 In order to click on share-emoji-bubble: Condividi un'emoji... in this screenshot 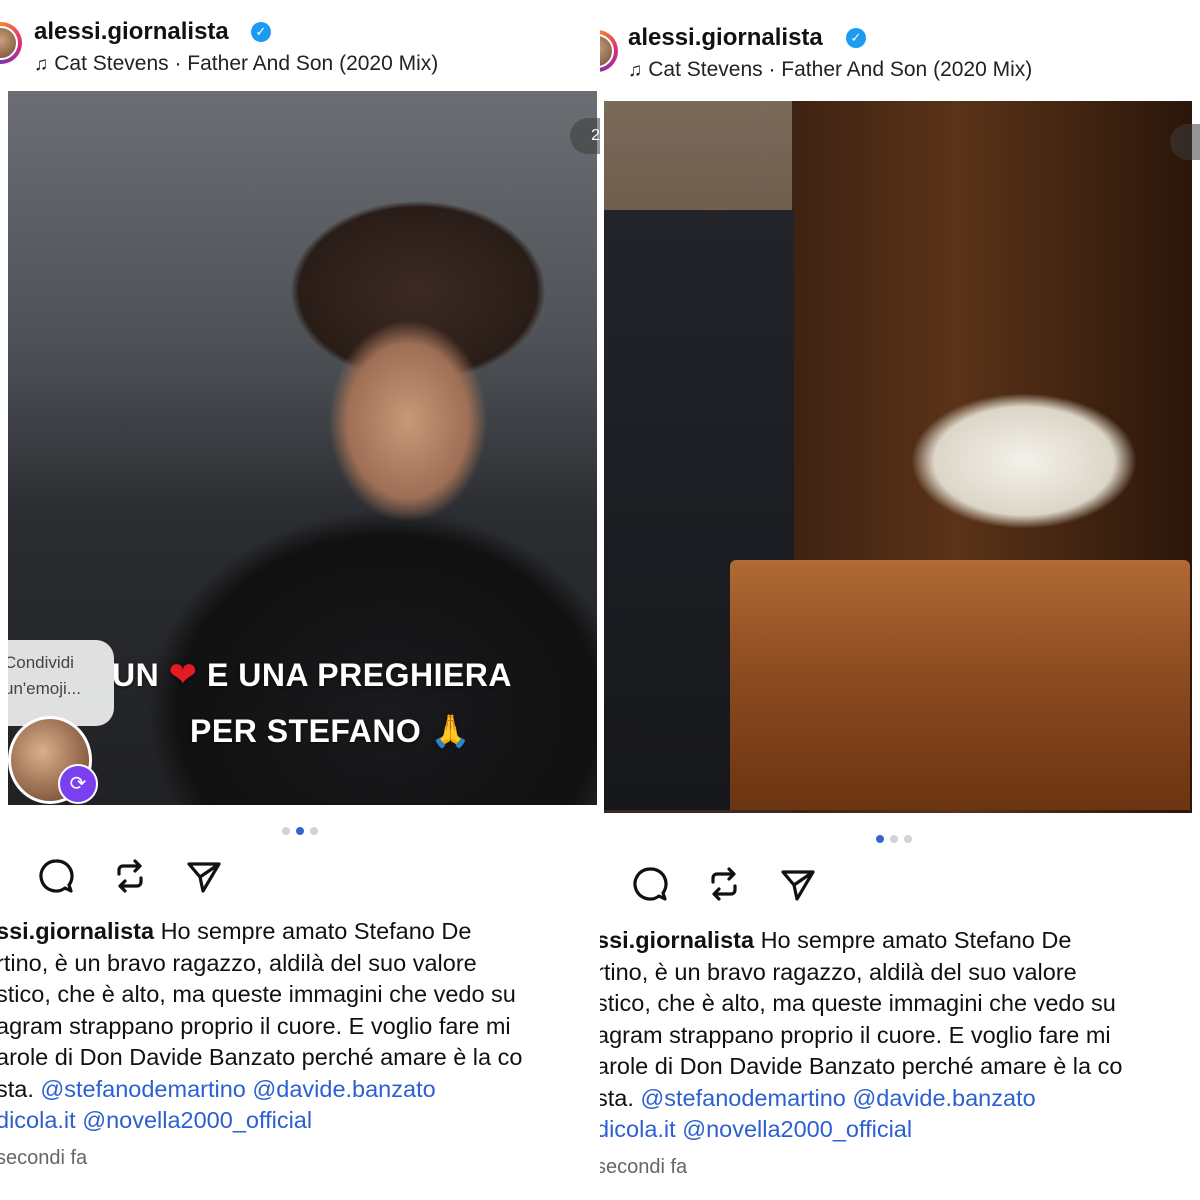, I will do `click(61, 683)`.